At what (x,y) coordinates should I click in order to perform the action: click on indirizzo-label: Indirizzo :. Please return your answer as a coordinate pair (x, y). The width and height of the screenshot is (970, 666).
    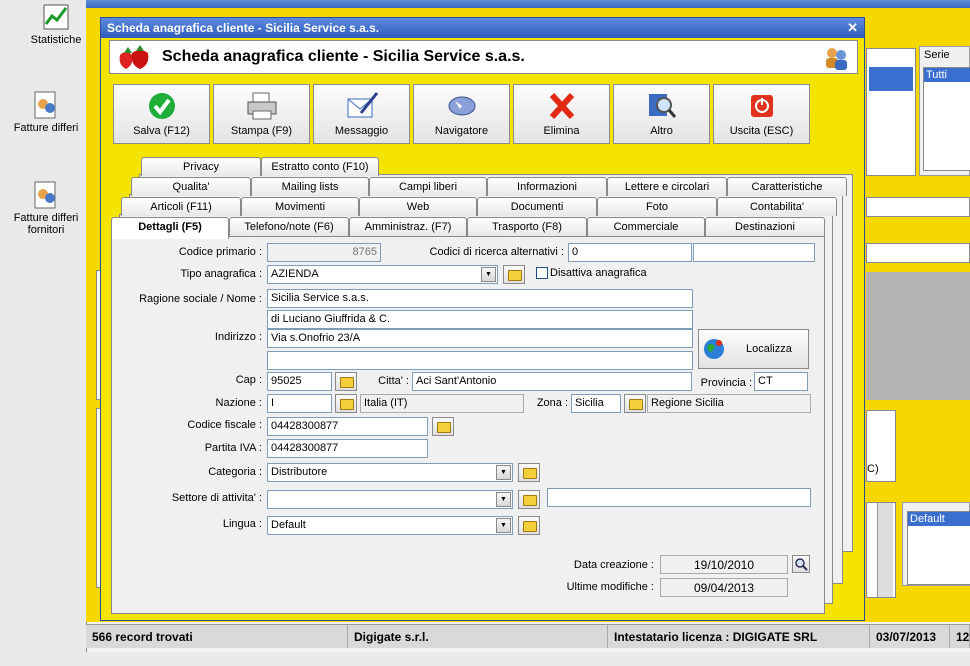
    Looking at the image, I should click on (238, 337).